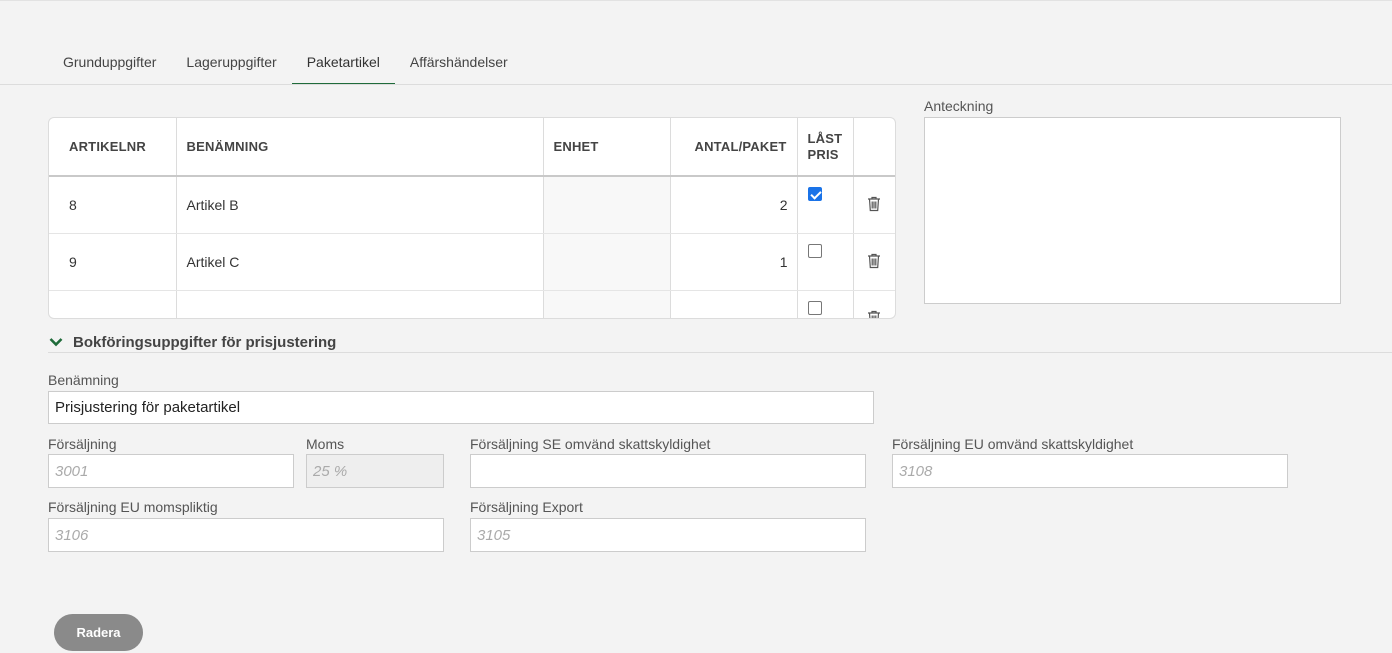  I want to click on table-row: 8 Artikel B 2, so click(472, 205).